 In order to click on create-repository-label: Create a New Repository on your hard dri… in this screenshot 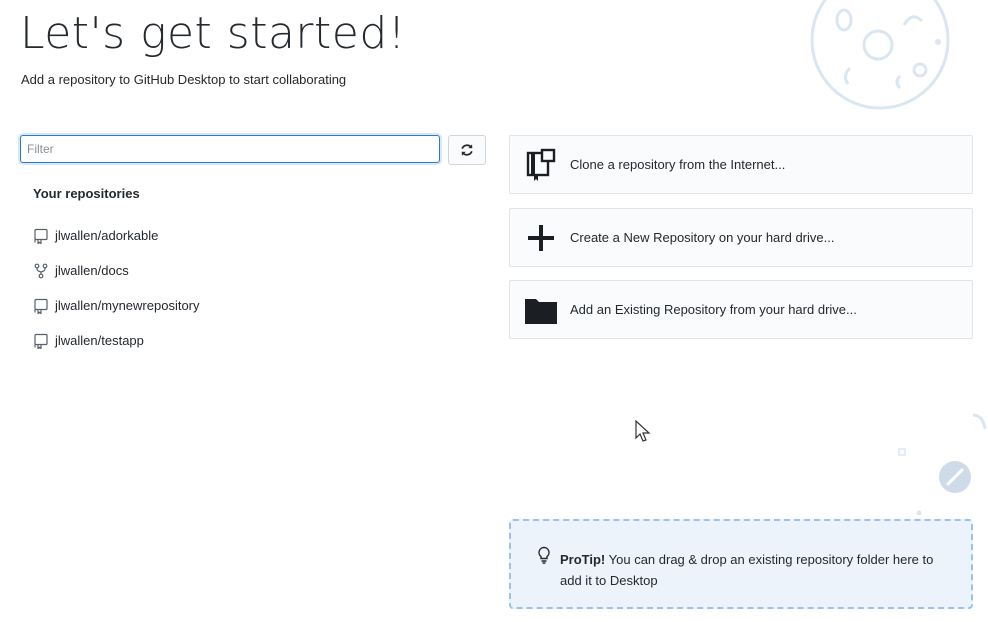, I will do `click(702, 237)`.